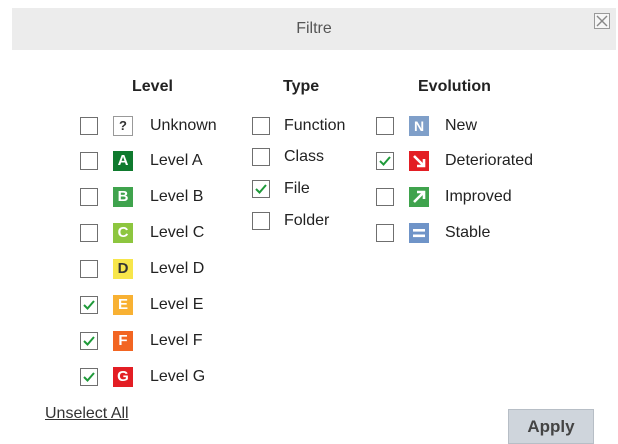 The width and height of the screenshot is (618, 444). I want to click on level-g-checkbox, so click(89, 377).